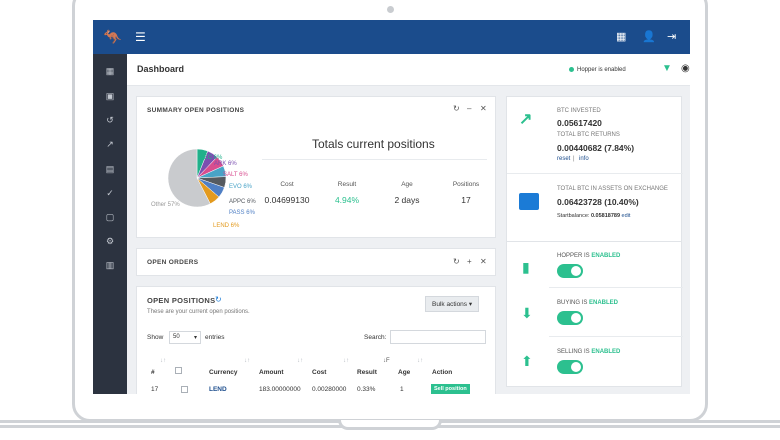 This screenshot has width=780, height=440. Describe the element at coordinates (450, 389) in the screenshot. I see `sell-position-button: Sell position` at that location.